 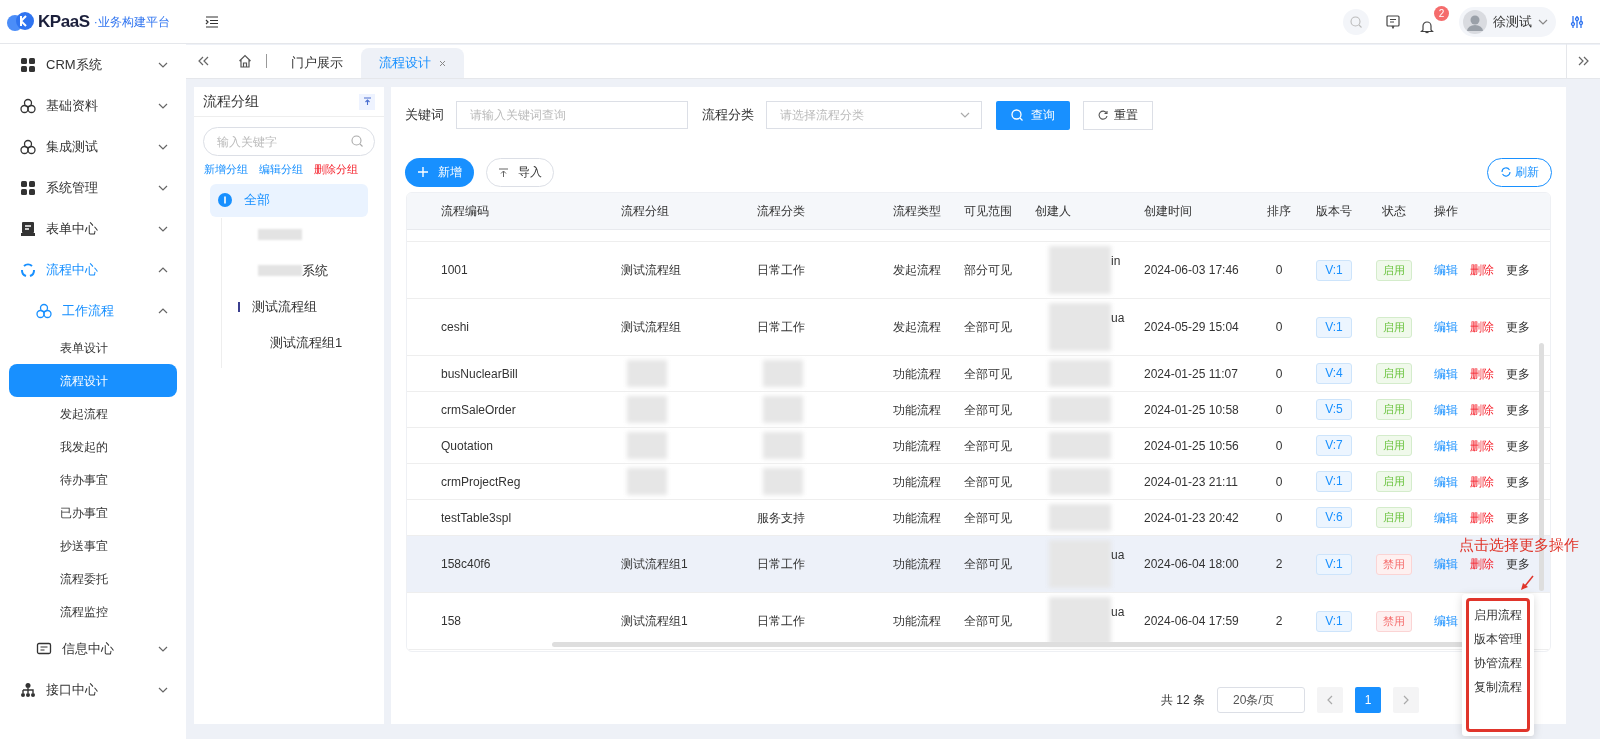 I want to click on keyword-field: 请输入关键词查询, so click(x=572, y=115).